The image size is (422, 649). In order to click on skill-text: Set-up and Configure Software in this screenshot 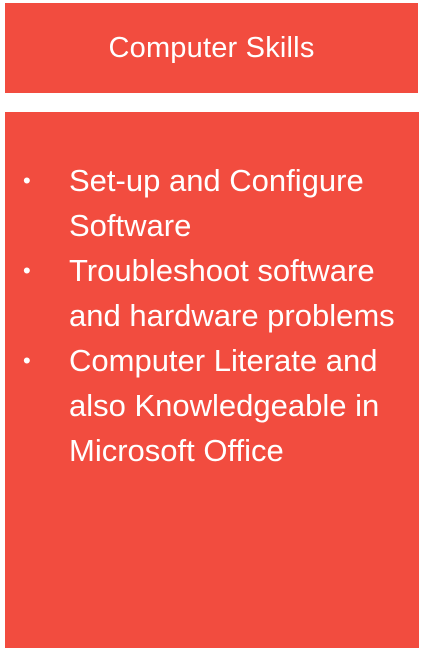, I will do `click(216, 203)`.